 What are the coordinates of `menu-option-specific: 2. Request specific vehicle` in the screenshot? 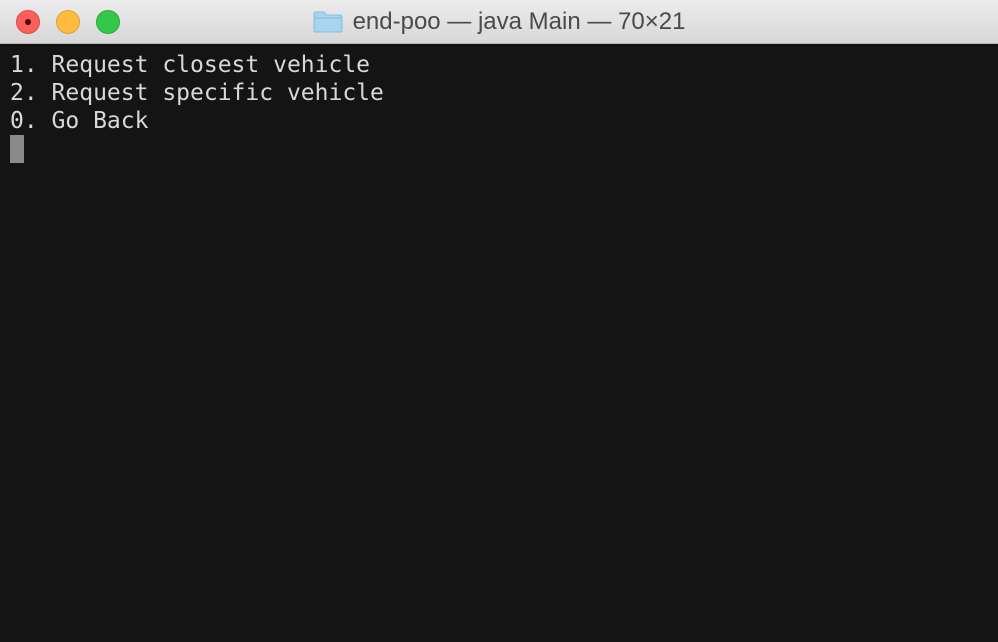 It's located at (197, 93).